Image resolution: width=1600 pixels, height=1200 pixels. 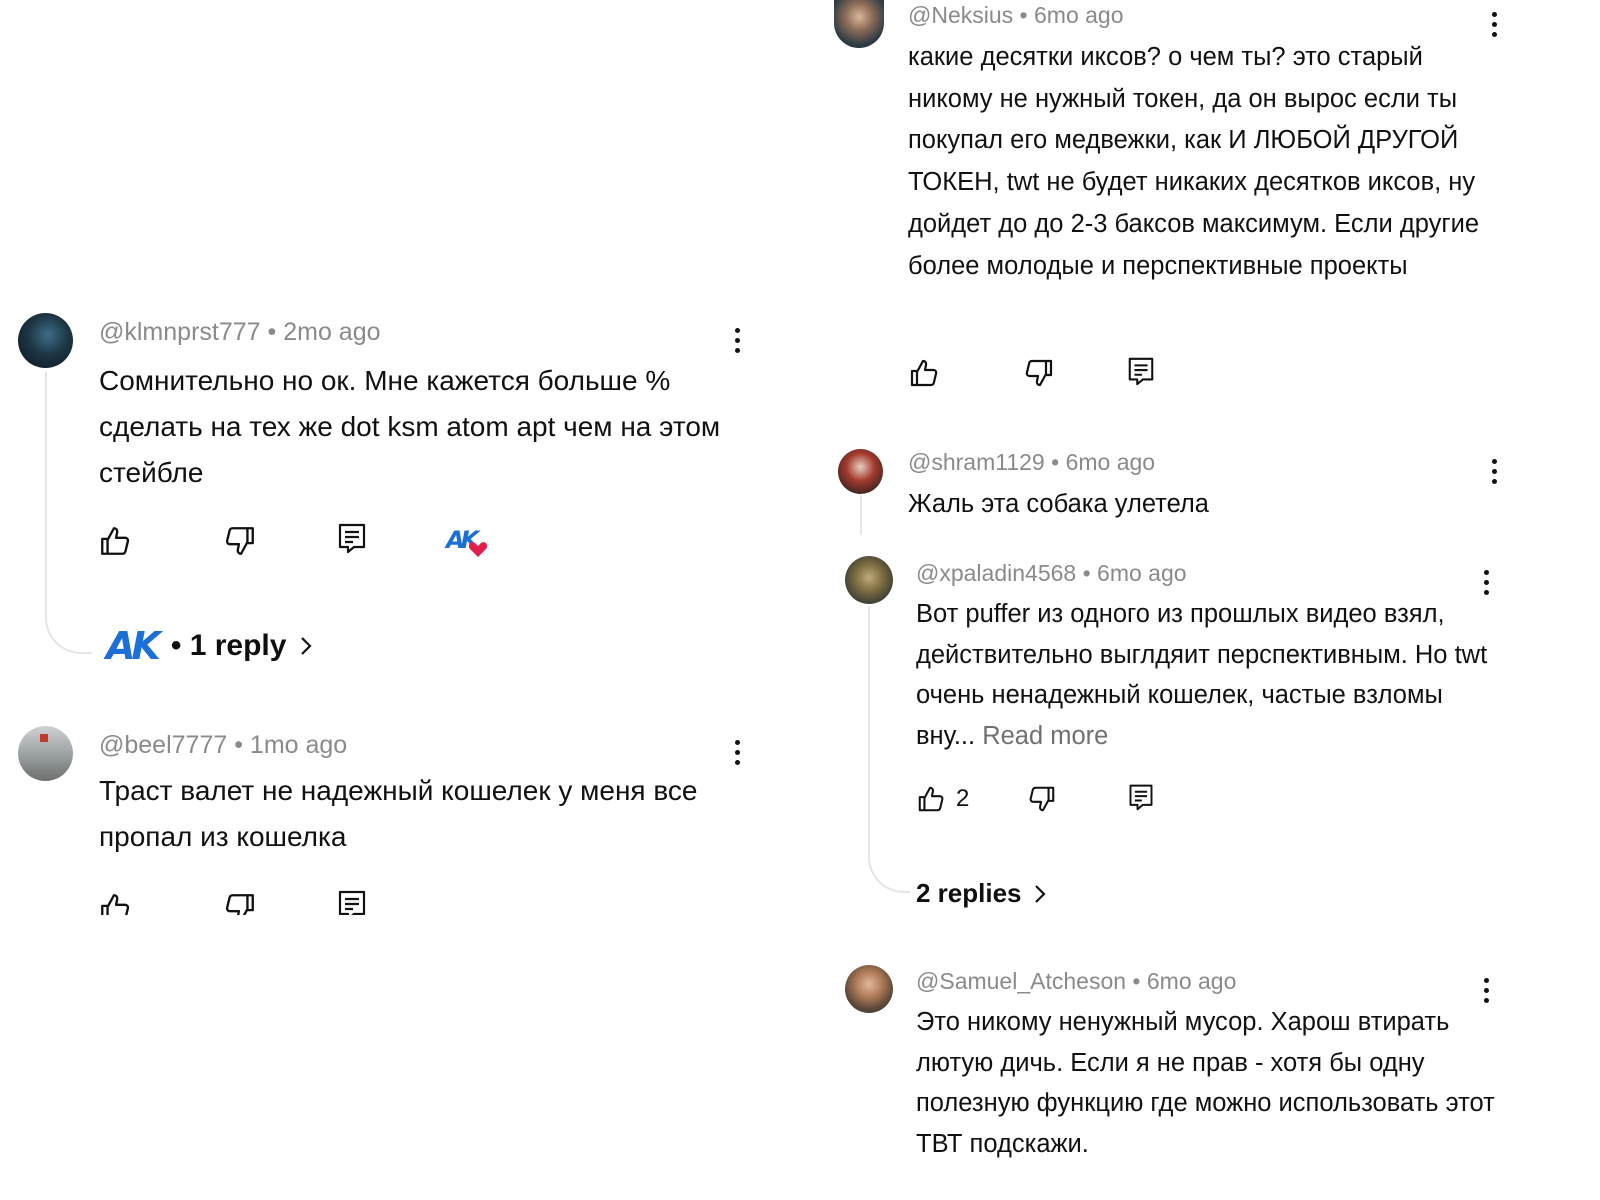 I want to click on author-handle: @shram1129, so click(x=976, y=462).